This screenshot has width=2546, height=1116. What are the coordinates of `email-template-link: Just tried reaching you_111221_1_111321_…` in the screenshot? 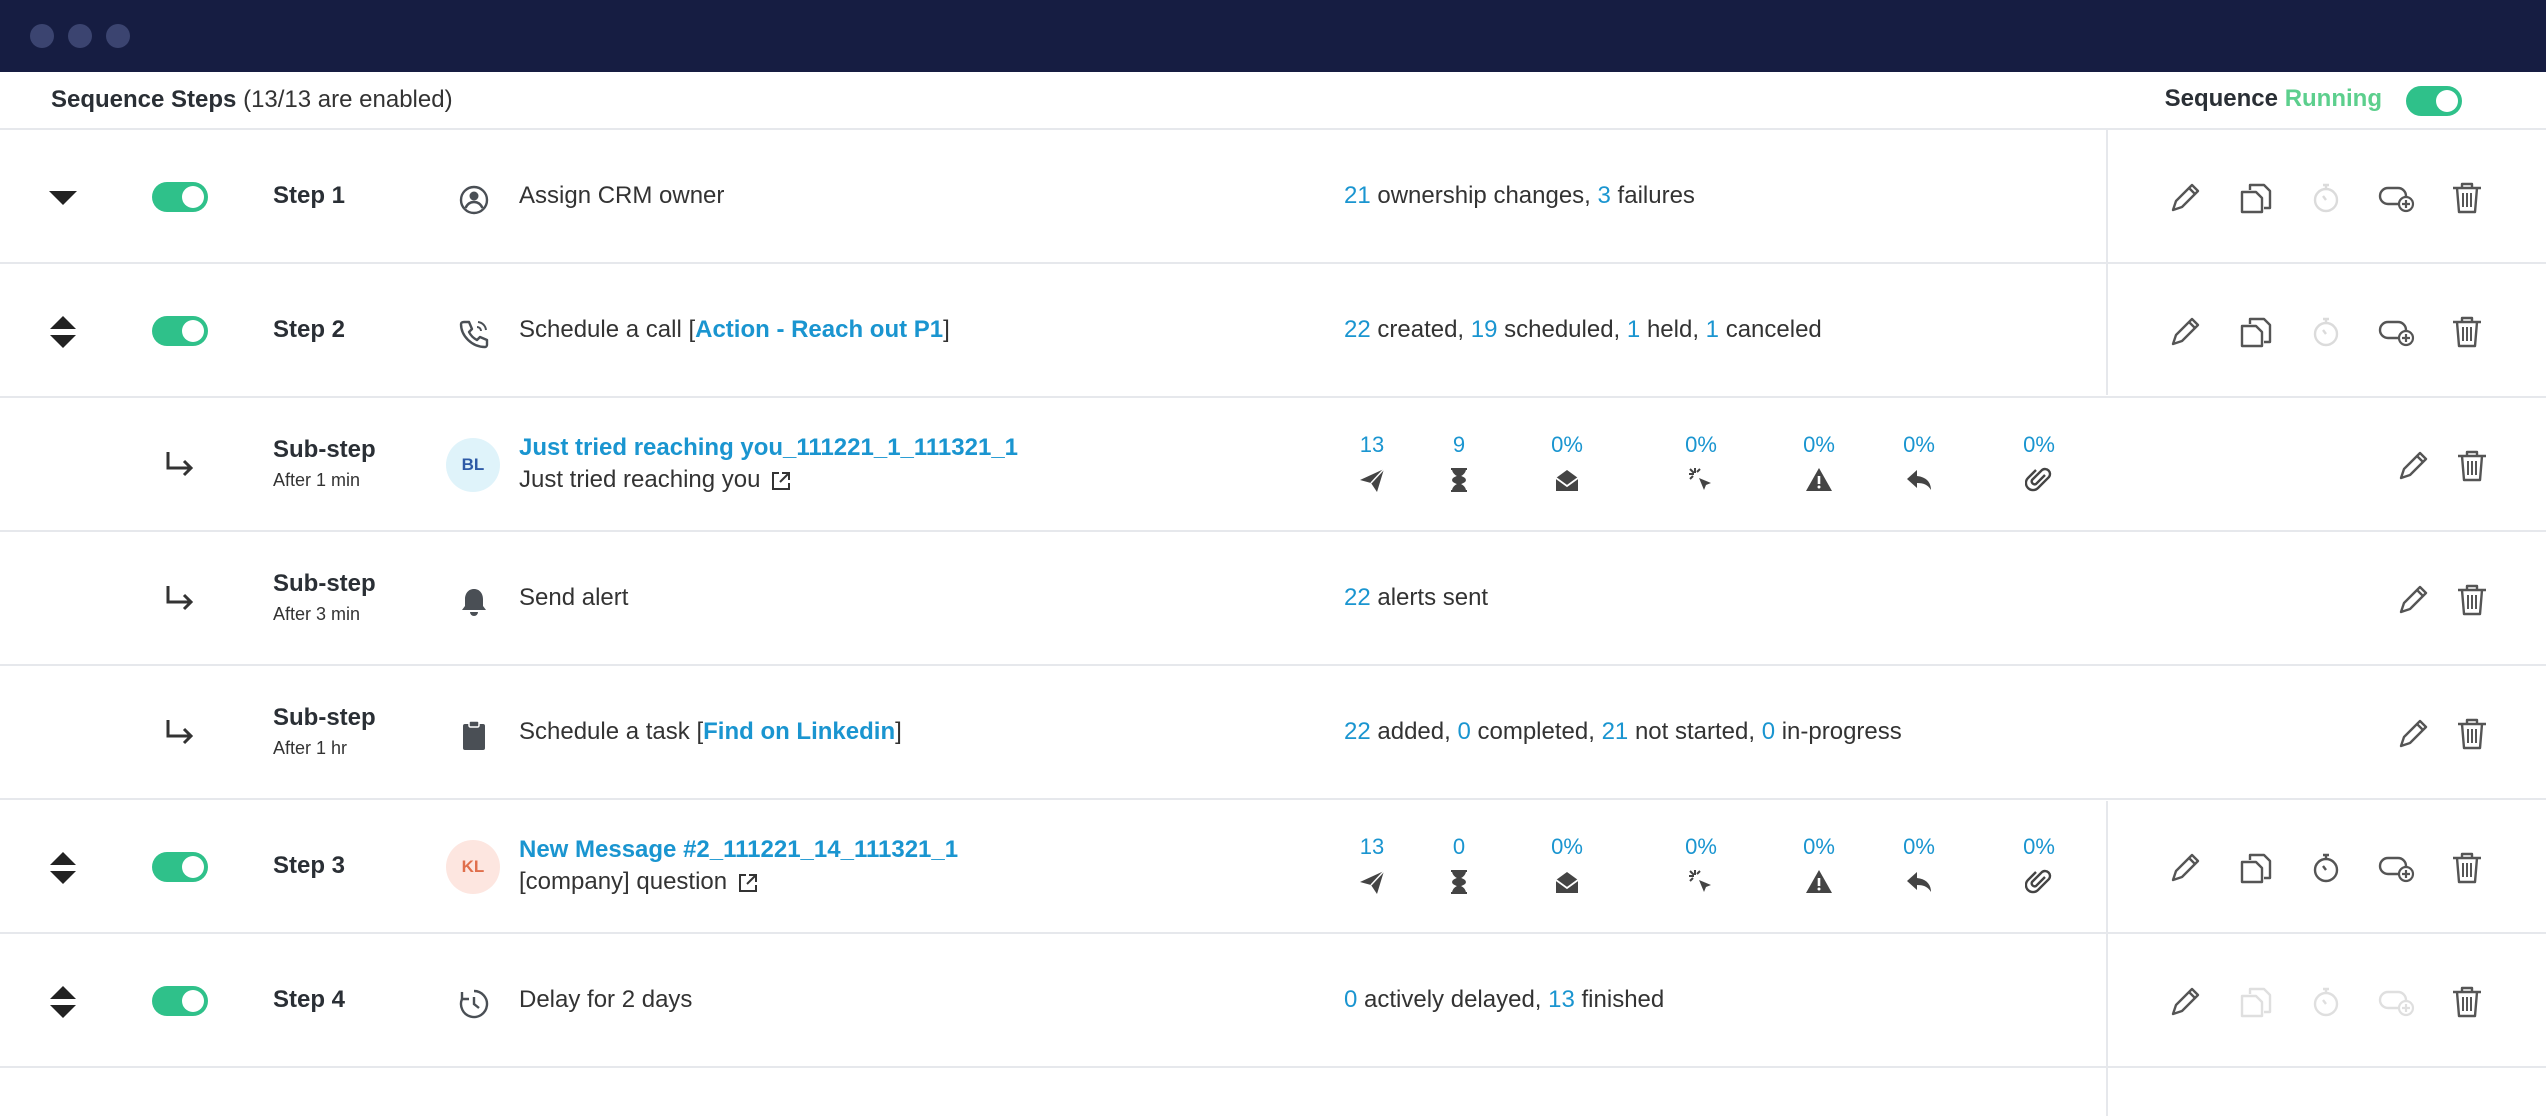 It's located at (768, 448).